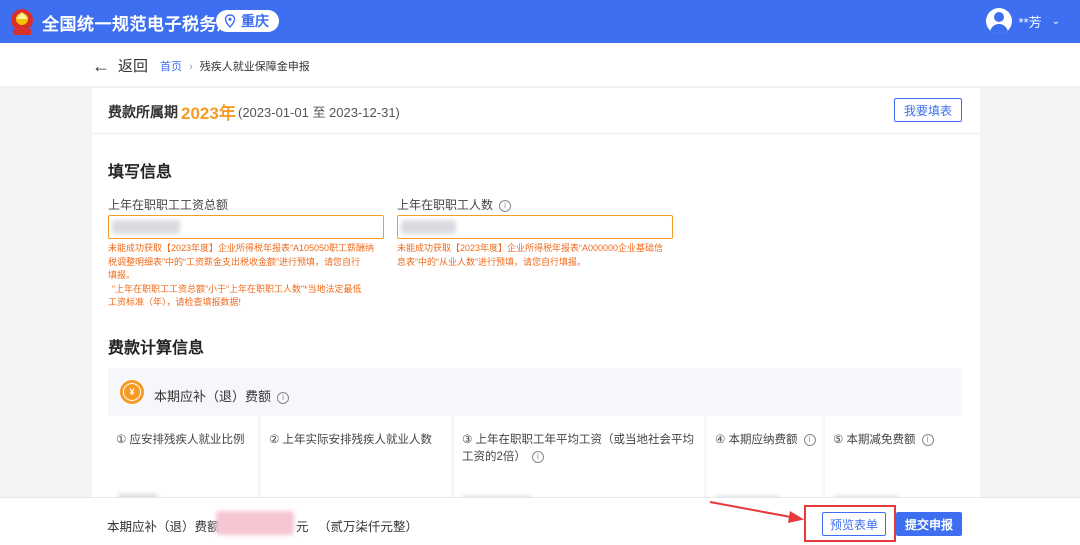  I want to click on fill-form-button: 我要填表, so click(928, 110).